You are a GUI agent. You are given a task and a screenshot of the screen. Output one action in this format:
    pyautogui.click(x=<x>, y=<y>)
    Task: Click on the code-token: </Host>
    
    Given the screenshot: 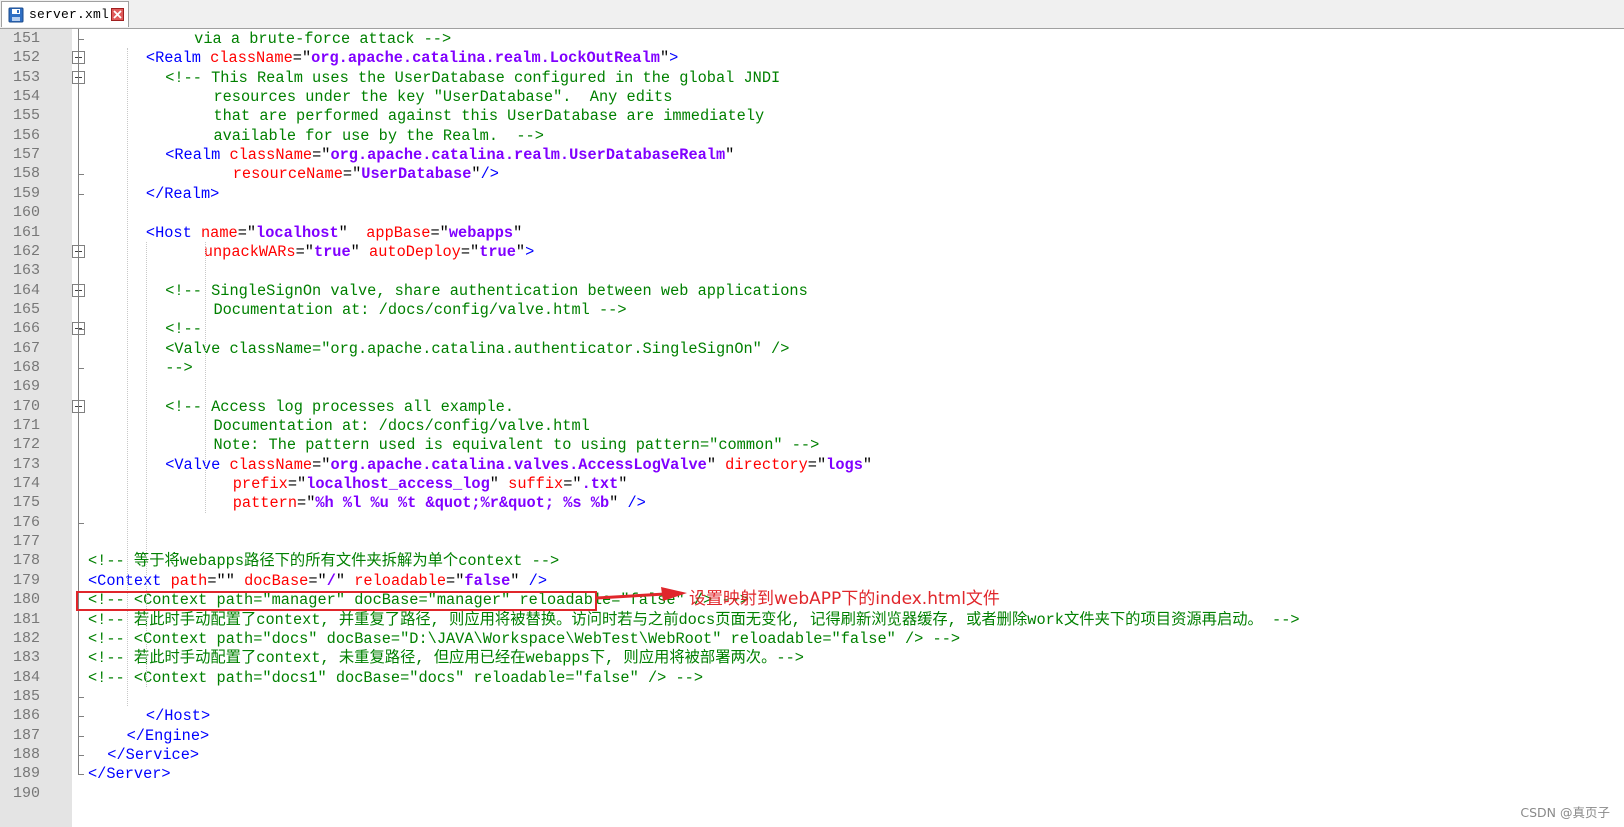 What is the action you would take?
    pyautogui.click(x=178, y=716)
    